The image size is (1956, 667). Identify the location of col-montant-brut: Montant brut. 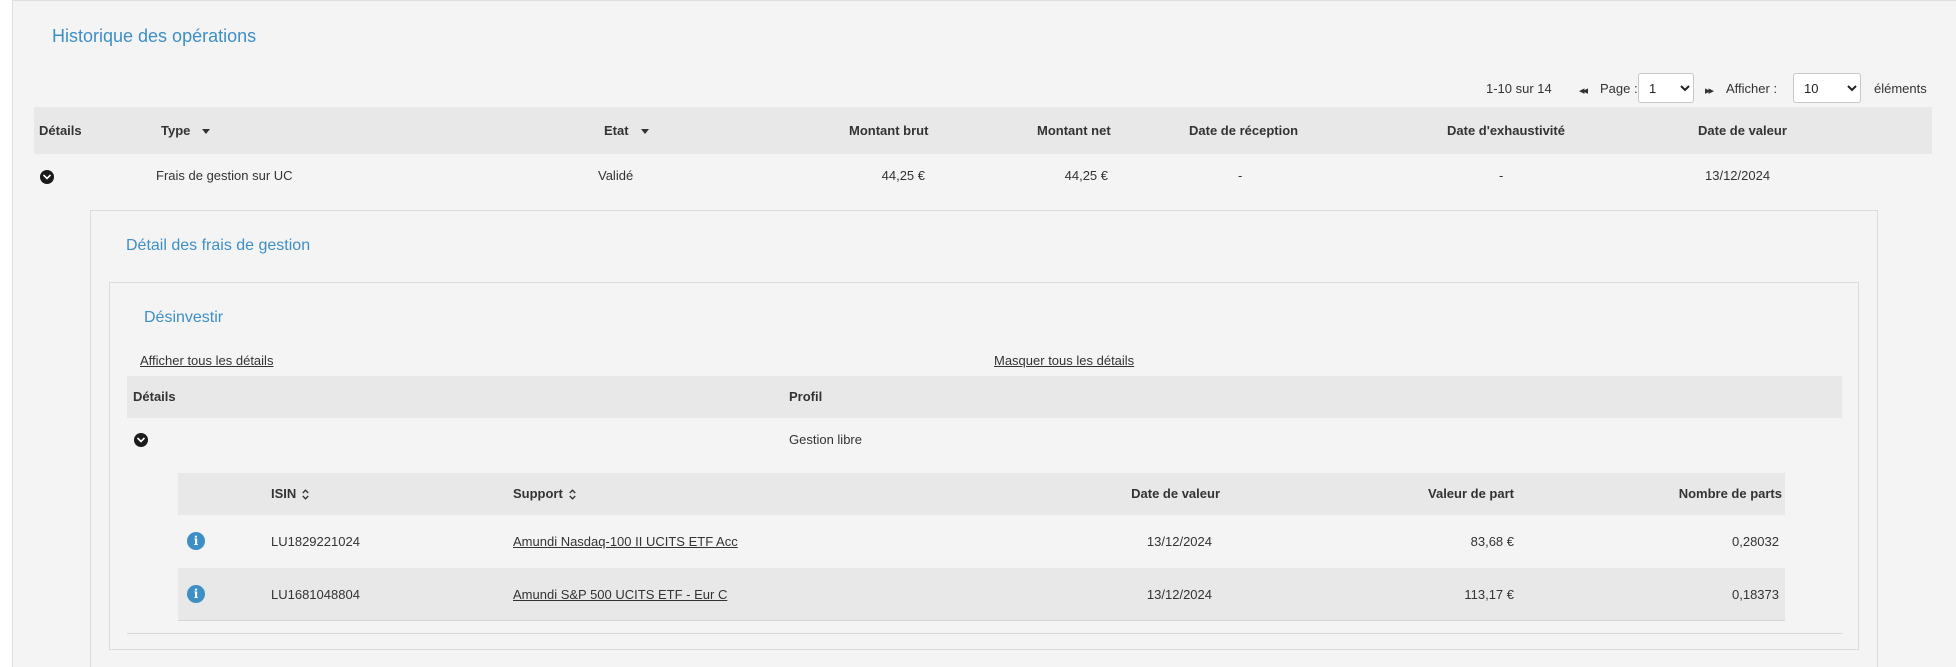
(889, 130).